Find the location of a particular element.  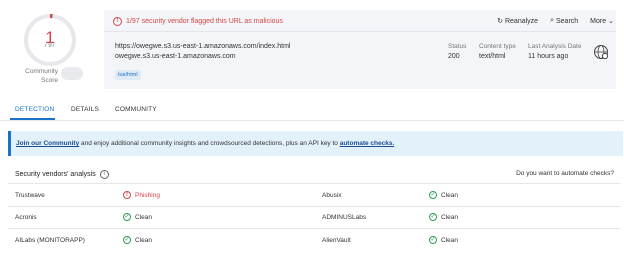

vendor-name: Abusix is located at coordinates (332, 195).